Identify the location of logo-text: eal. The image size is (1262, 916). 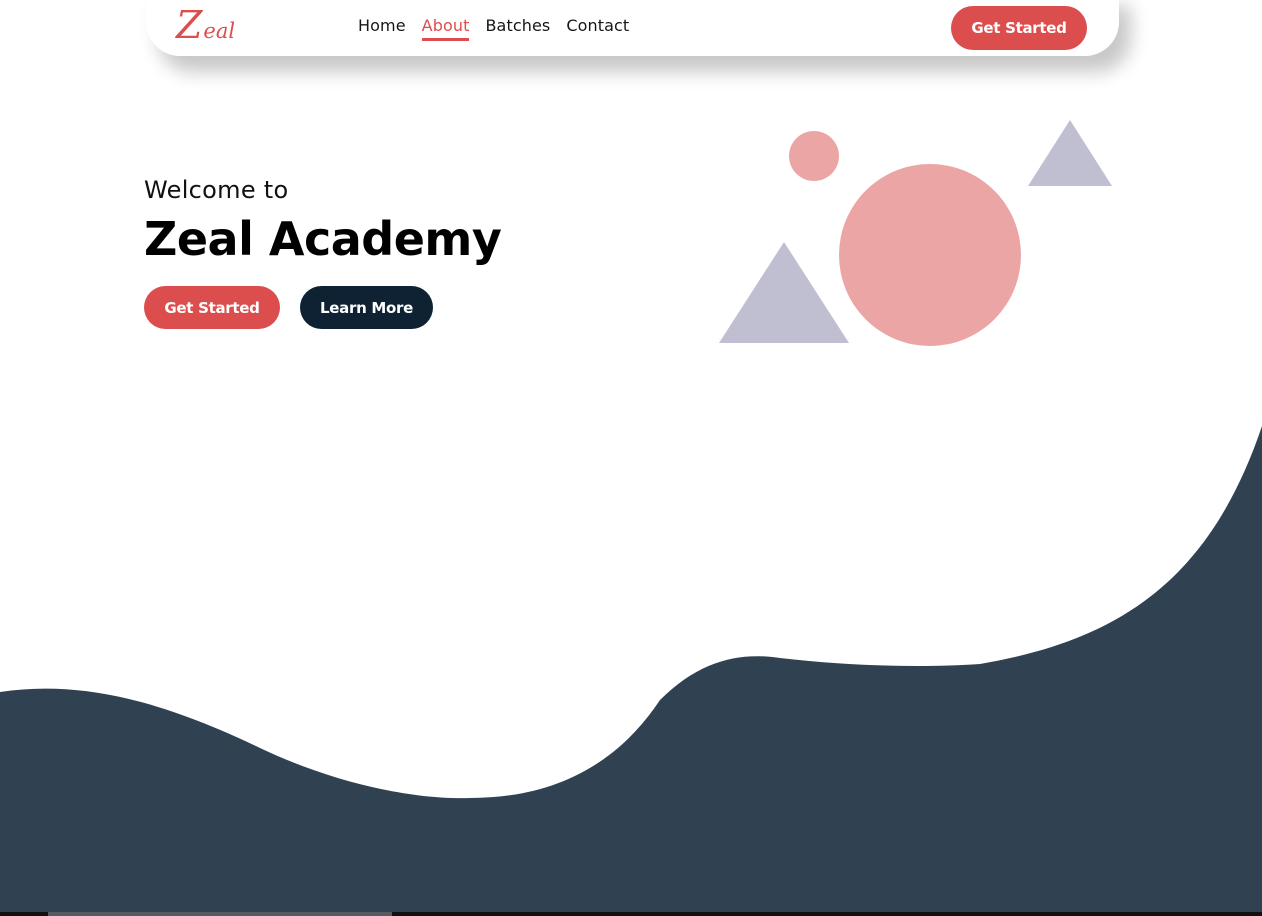
(219, 31).